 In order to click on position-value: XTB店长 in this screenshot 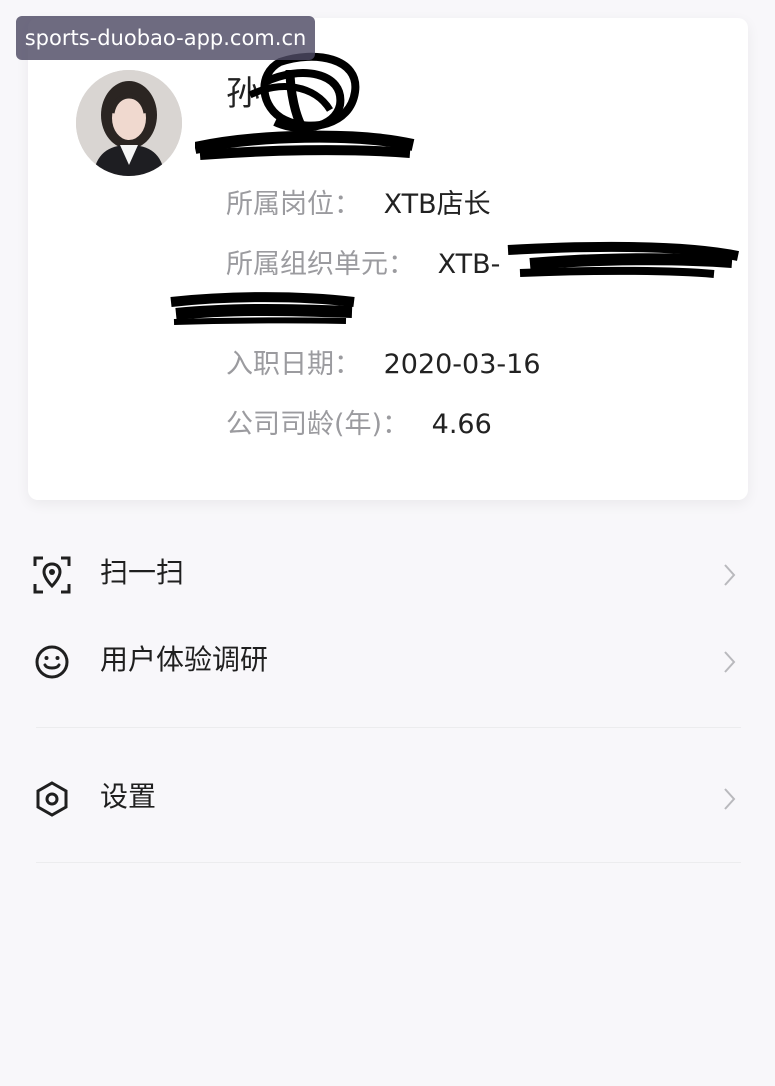, I will do `click(437, 204)`.